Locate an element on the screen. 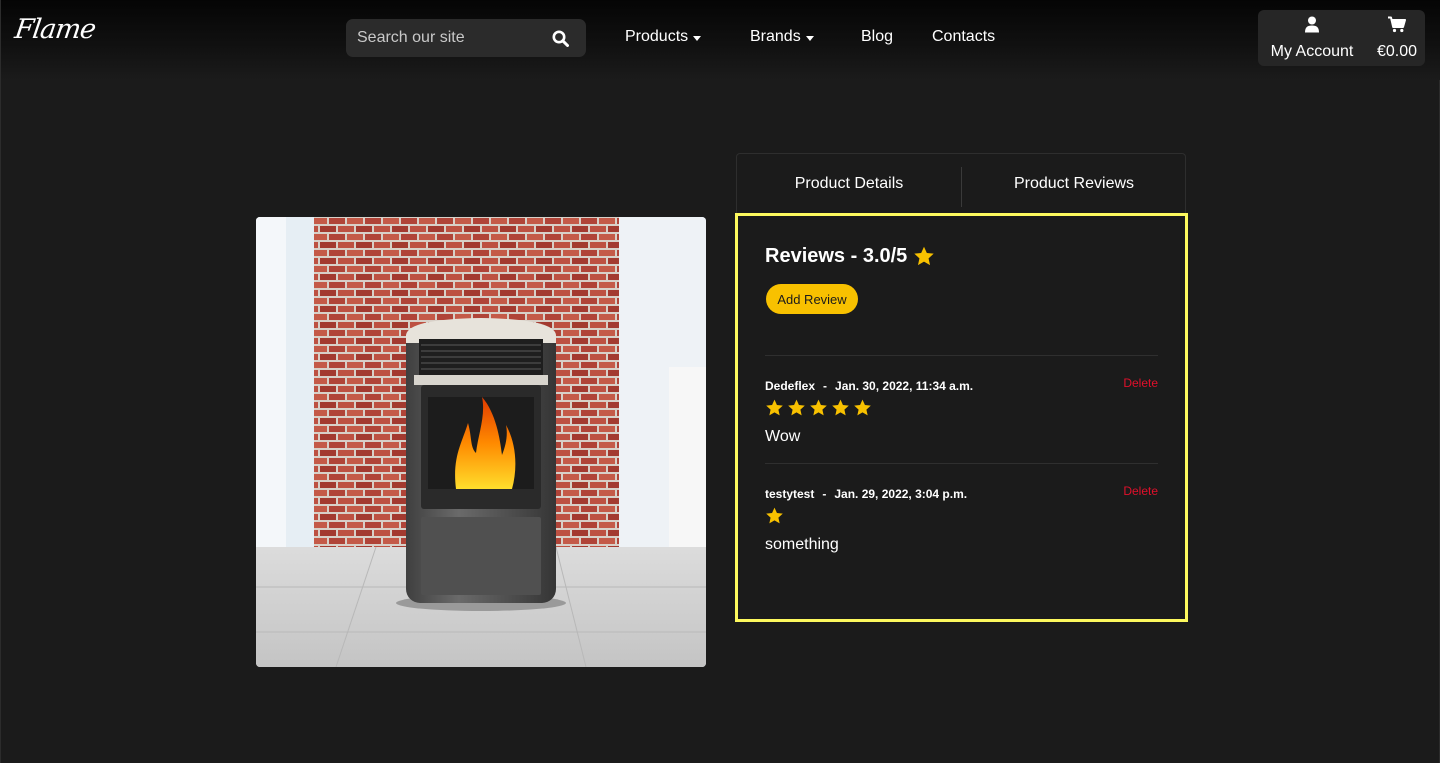 The height and width of the screenshot is (763, 1440). nav-brands: Brands is located at coordinates (782, 37).